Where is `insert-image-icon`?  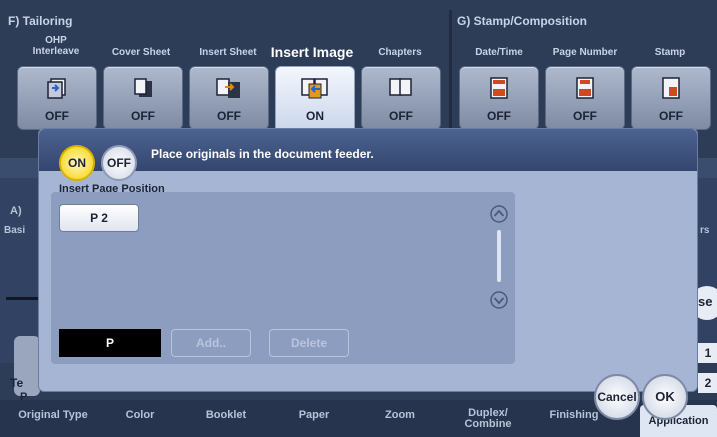 insert-image-icon is located at coordinates (314, 88).